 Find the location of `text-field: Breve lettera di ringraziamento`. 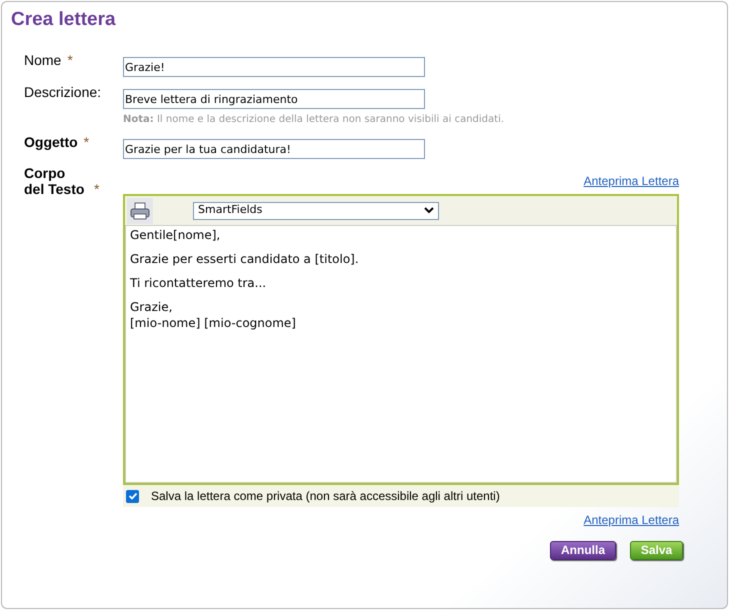

text-field: Breve lettera di ringraziamento is located at coordinates (274, 99).